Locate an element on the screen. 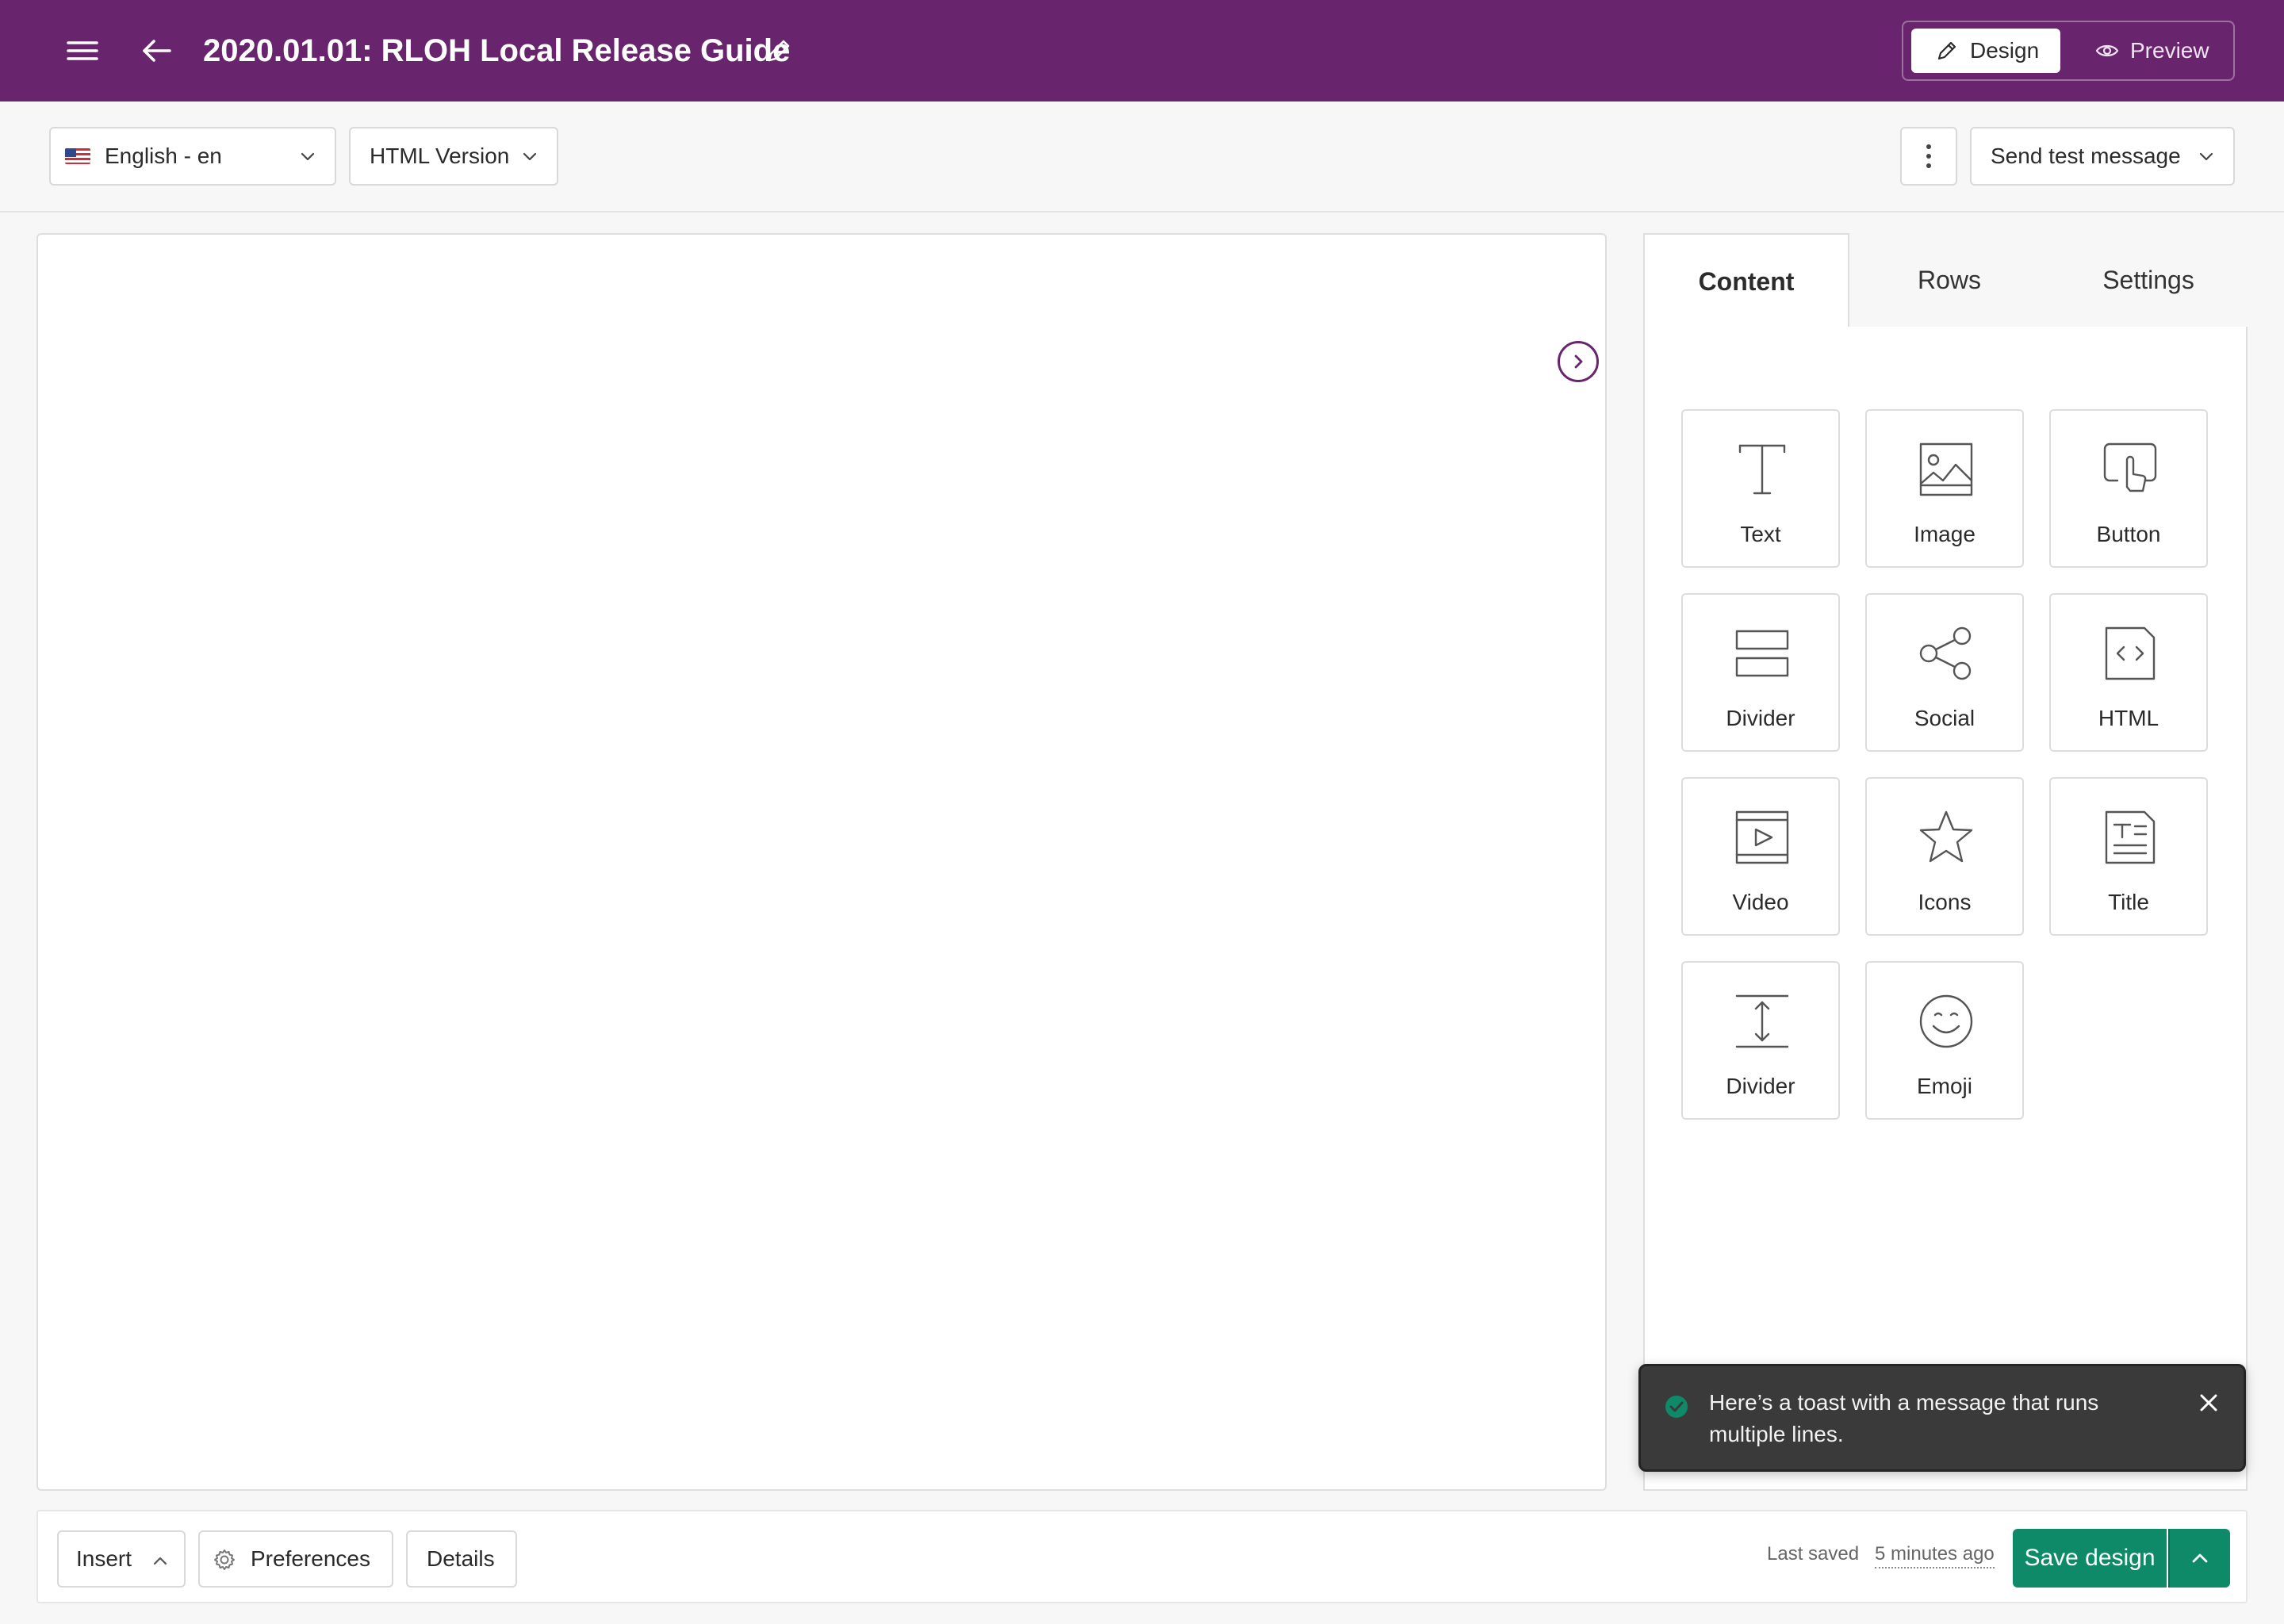 Image resolution: width=2284 pixels, height=1624 pixels. tool-label: Image is located at coordinates (1945, 534).